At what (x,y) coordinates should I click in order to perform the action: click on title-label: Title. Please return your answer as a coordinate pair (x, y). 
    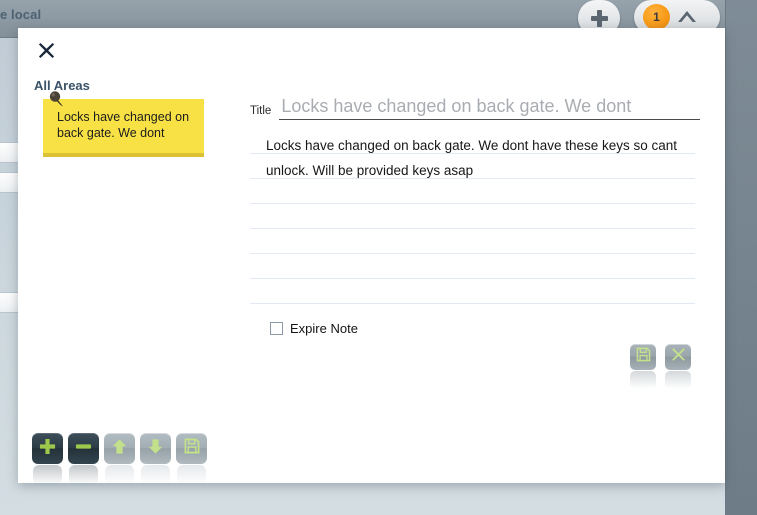
    Looking at the image, I should click on (261, 111).